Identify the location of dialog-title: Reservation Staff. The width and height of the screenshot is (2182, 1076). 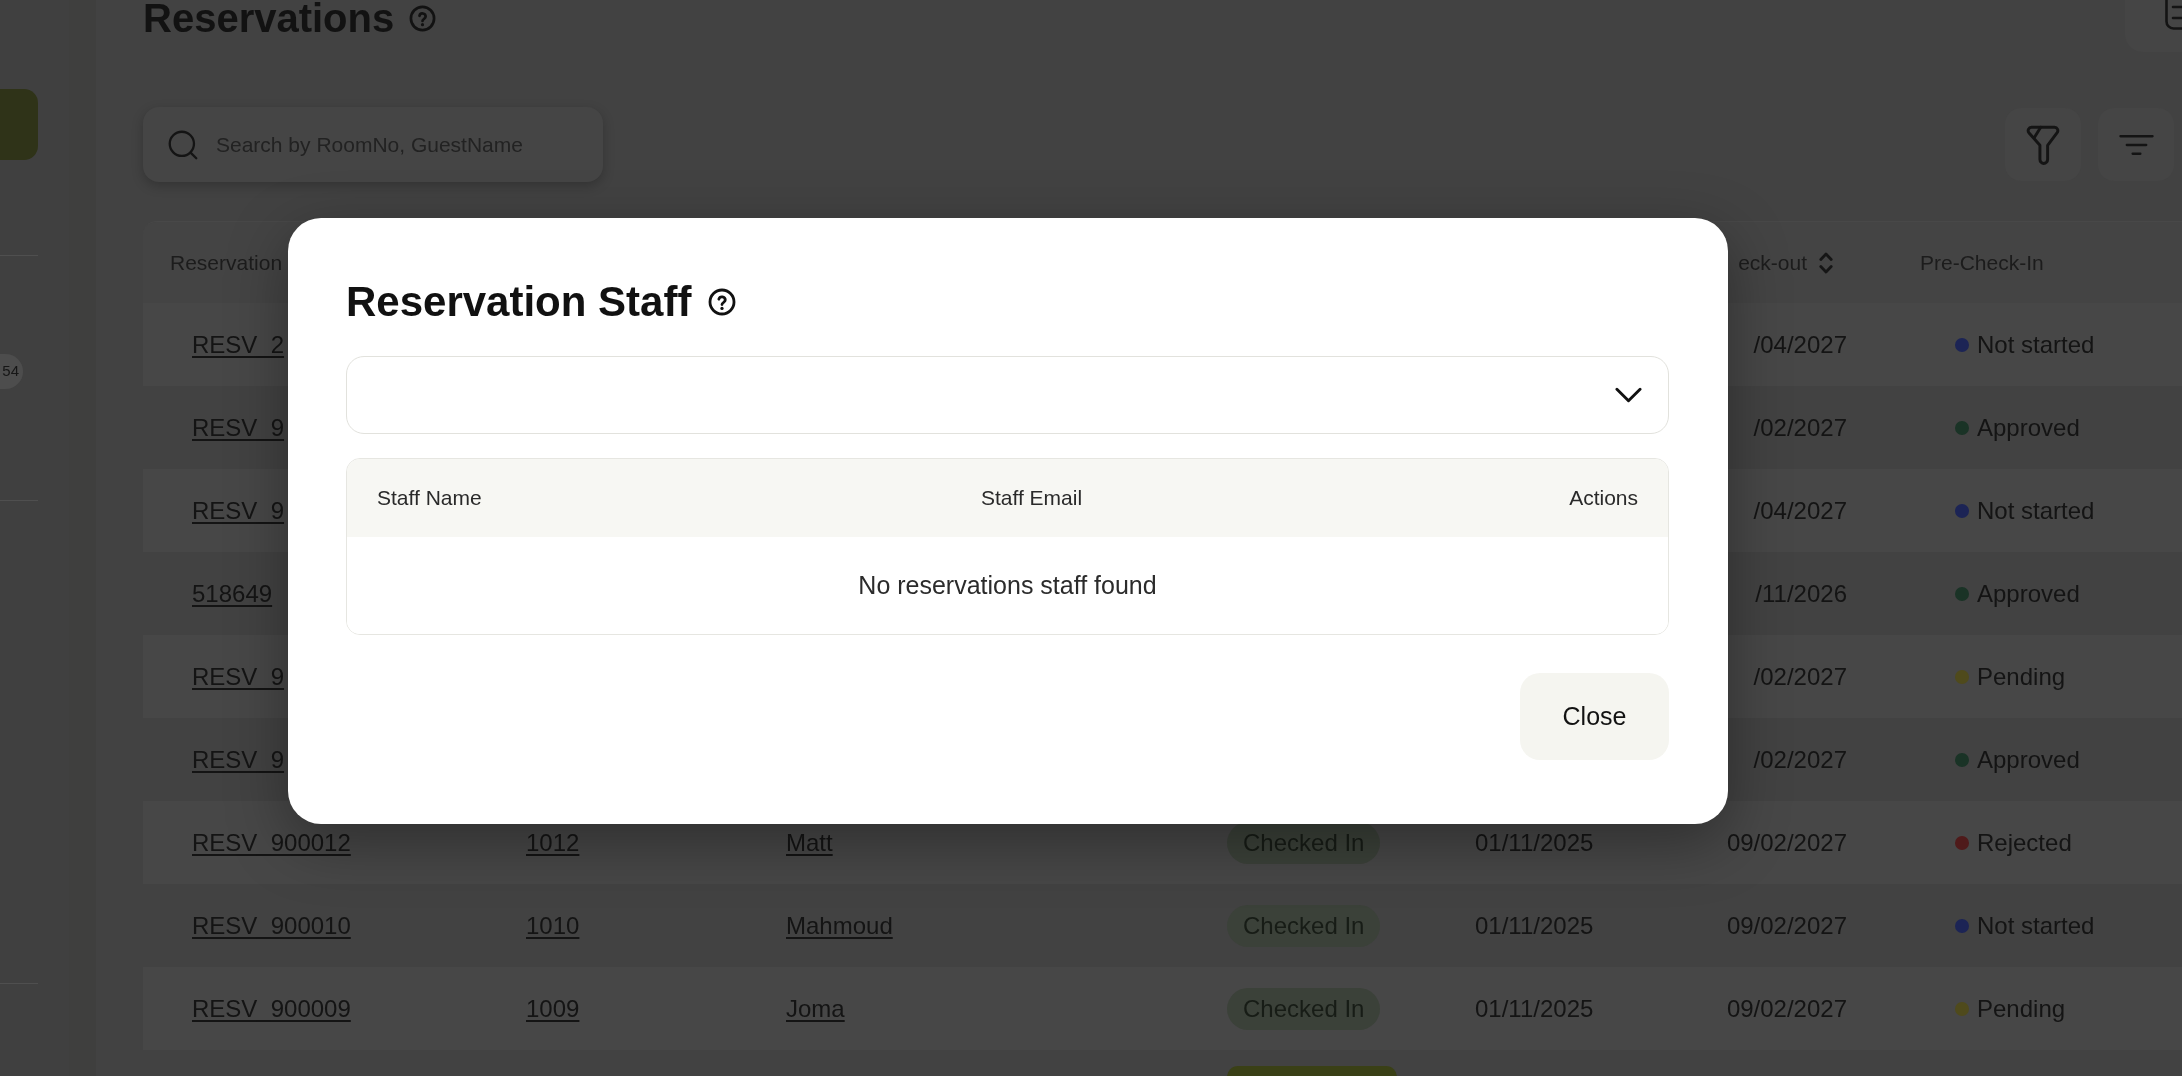
(519, 302).